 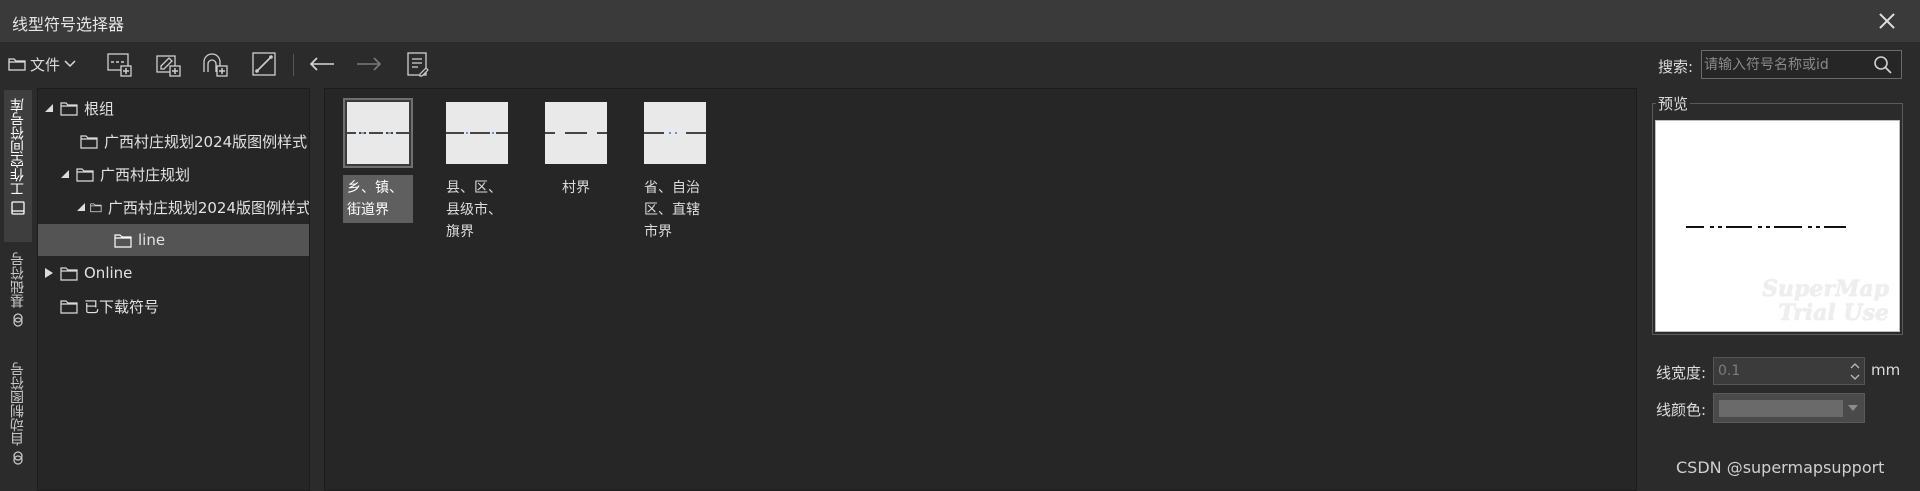 I want to click on new-from-template-button, so click(x=168, y=64).